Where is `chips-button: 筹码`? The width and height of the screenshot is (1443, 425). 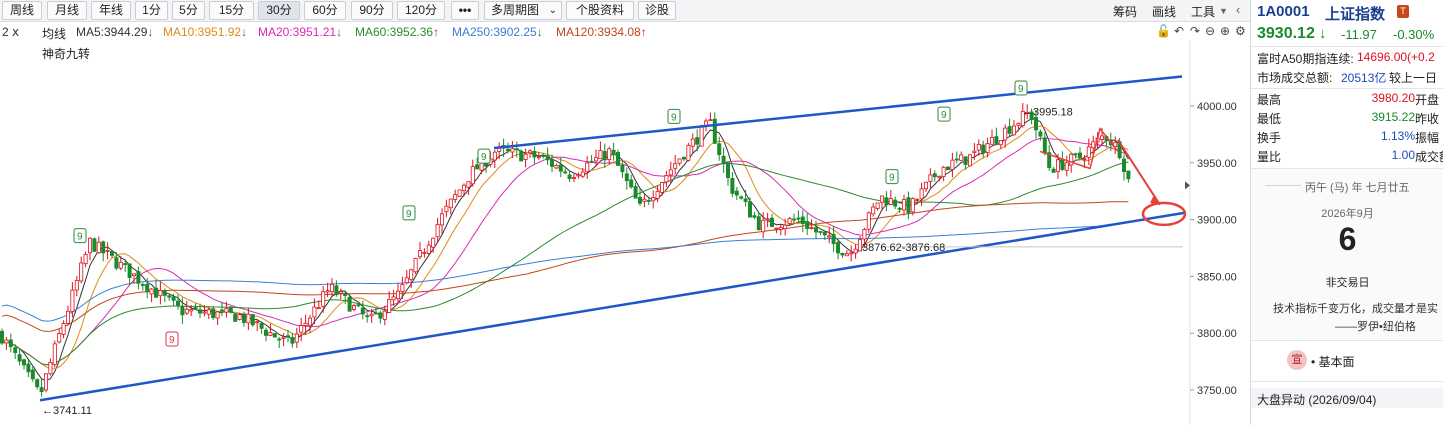
chips-button: 筹码 is located at coordinates (1125, 11).